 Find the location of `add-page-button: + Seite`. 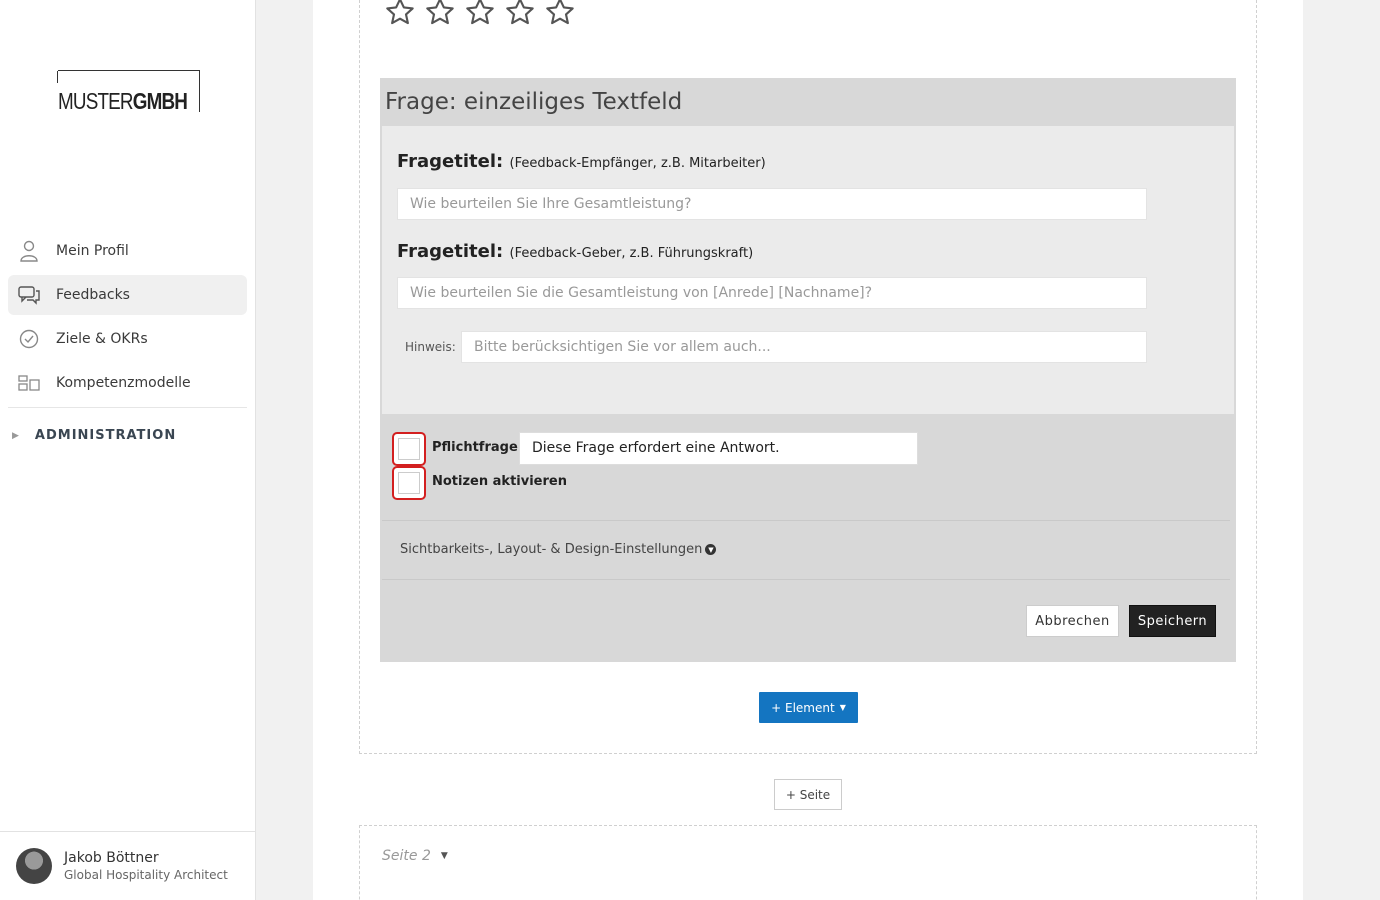

add-page-button: + Seite is located at coordinates (808, 794).